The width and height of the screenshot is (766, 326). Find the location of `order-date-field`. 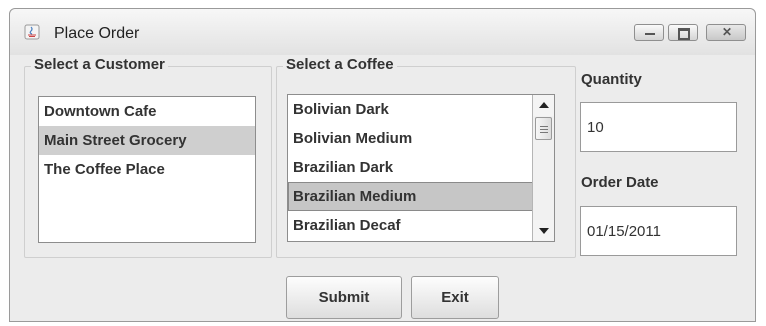

order-date-field is located at coordinates (658, 231).